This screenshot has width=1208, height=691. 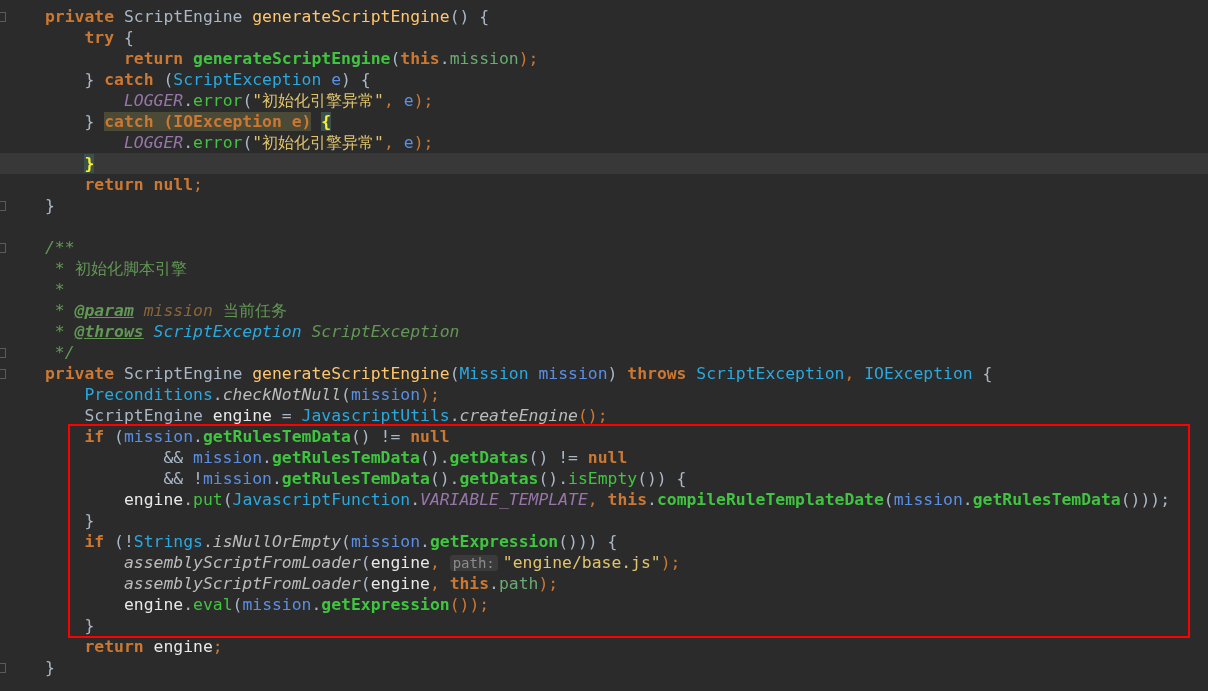 What do you see at coordinates (306, 604) in the screenshot?
I see `code-line: engine.eval(mission.getExpression());` at bounding box center [306, 604].